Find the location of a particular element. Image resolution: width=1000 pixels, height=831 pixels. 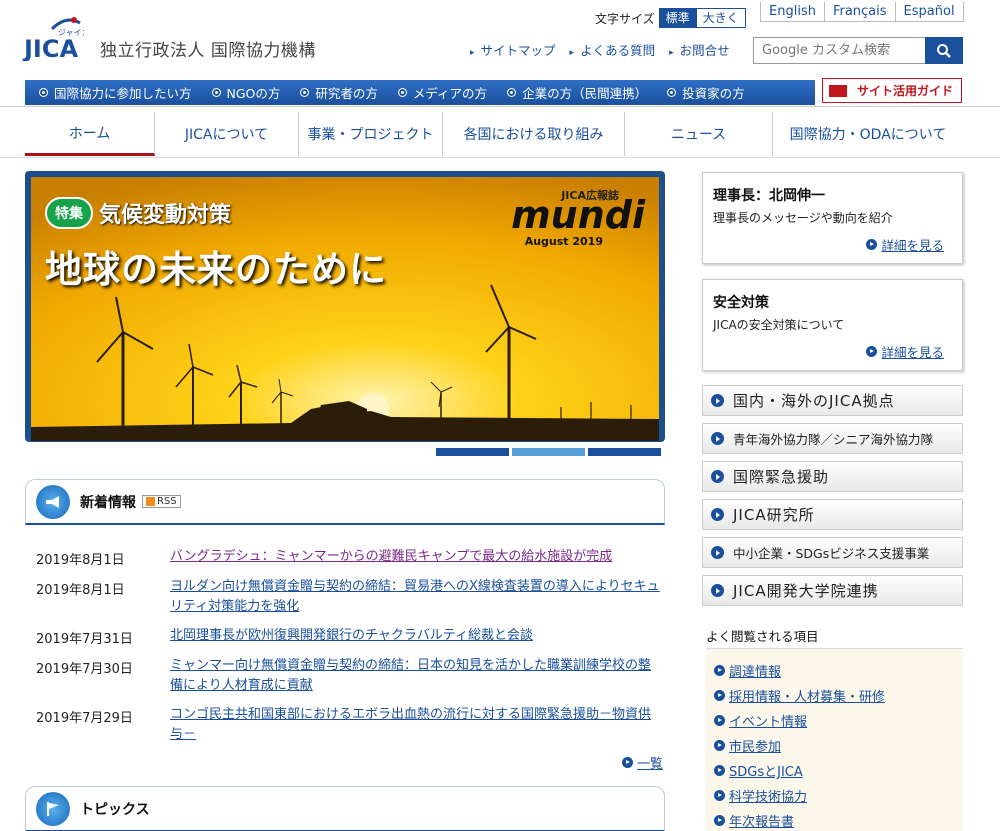

org-name: 独立行政法人 国際協力機構 is located at coordinates (208, 51).